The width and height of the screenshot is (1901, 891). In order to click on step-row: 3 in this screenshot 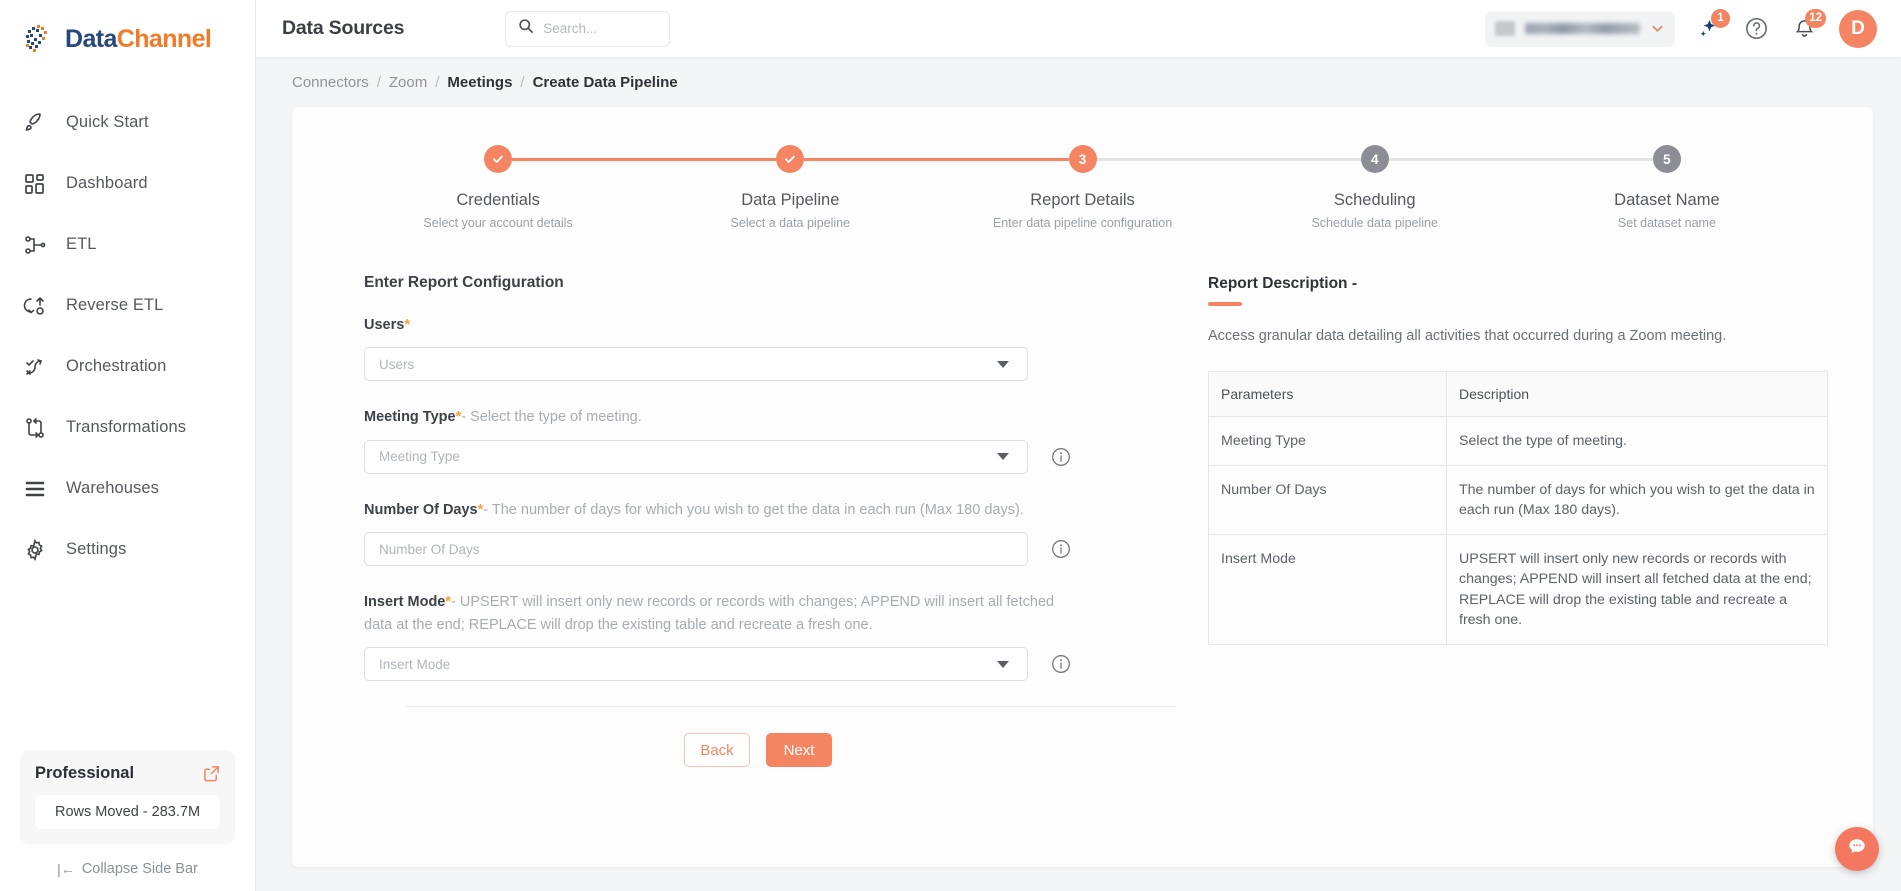, I will do `click(1082, 159)`.